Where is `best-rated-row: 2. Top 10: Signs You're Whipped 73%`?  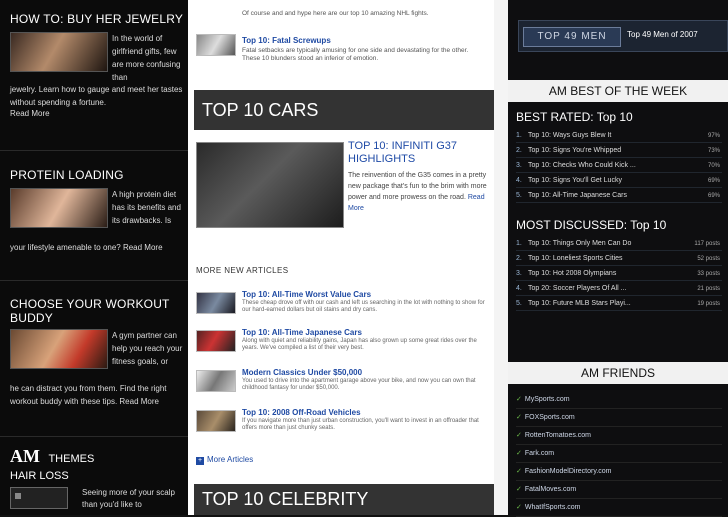 best-rated-row: 2. Top 10: Signs You're Whipped 73% is located at coordinates (619, 151).